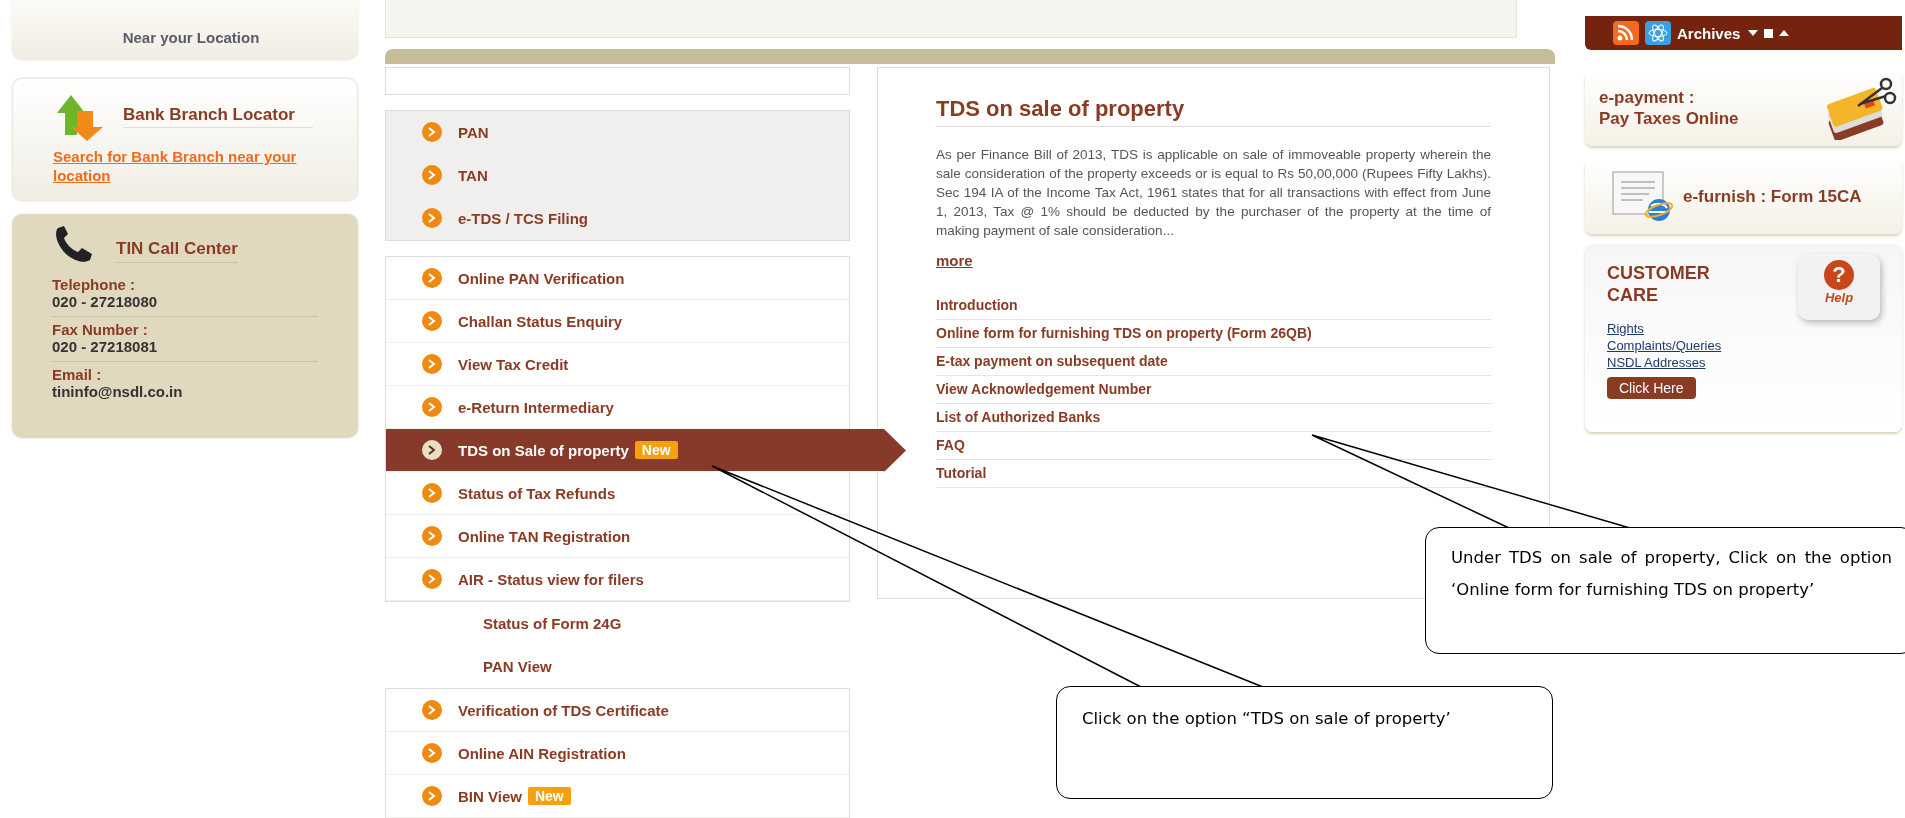  I want to click on epayment-banner: e-payment : Pay Taxes Online, so click(1743, 108).